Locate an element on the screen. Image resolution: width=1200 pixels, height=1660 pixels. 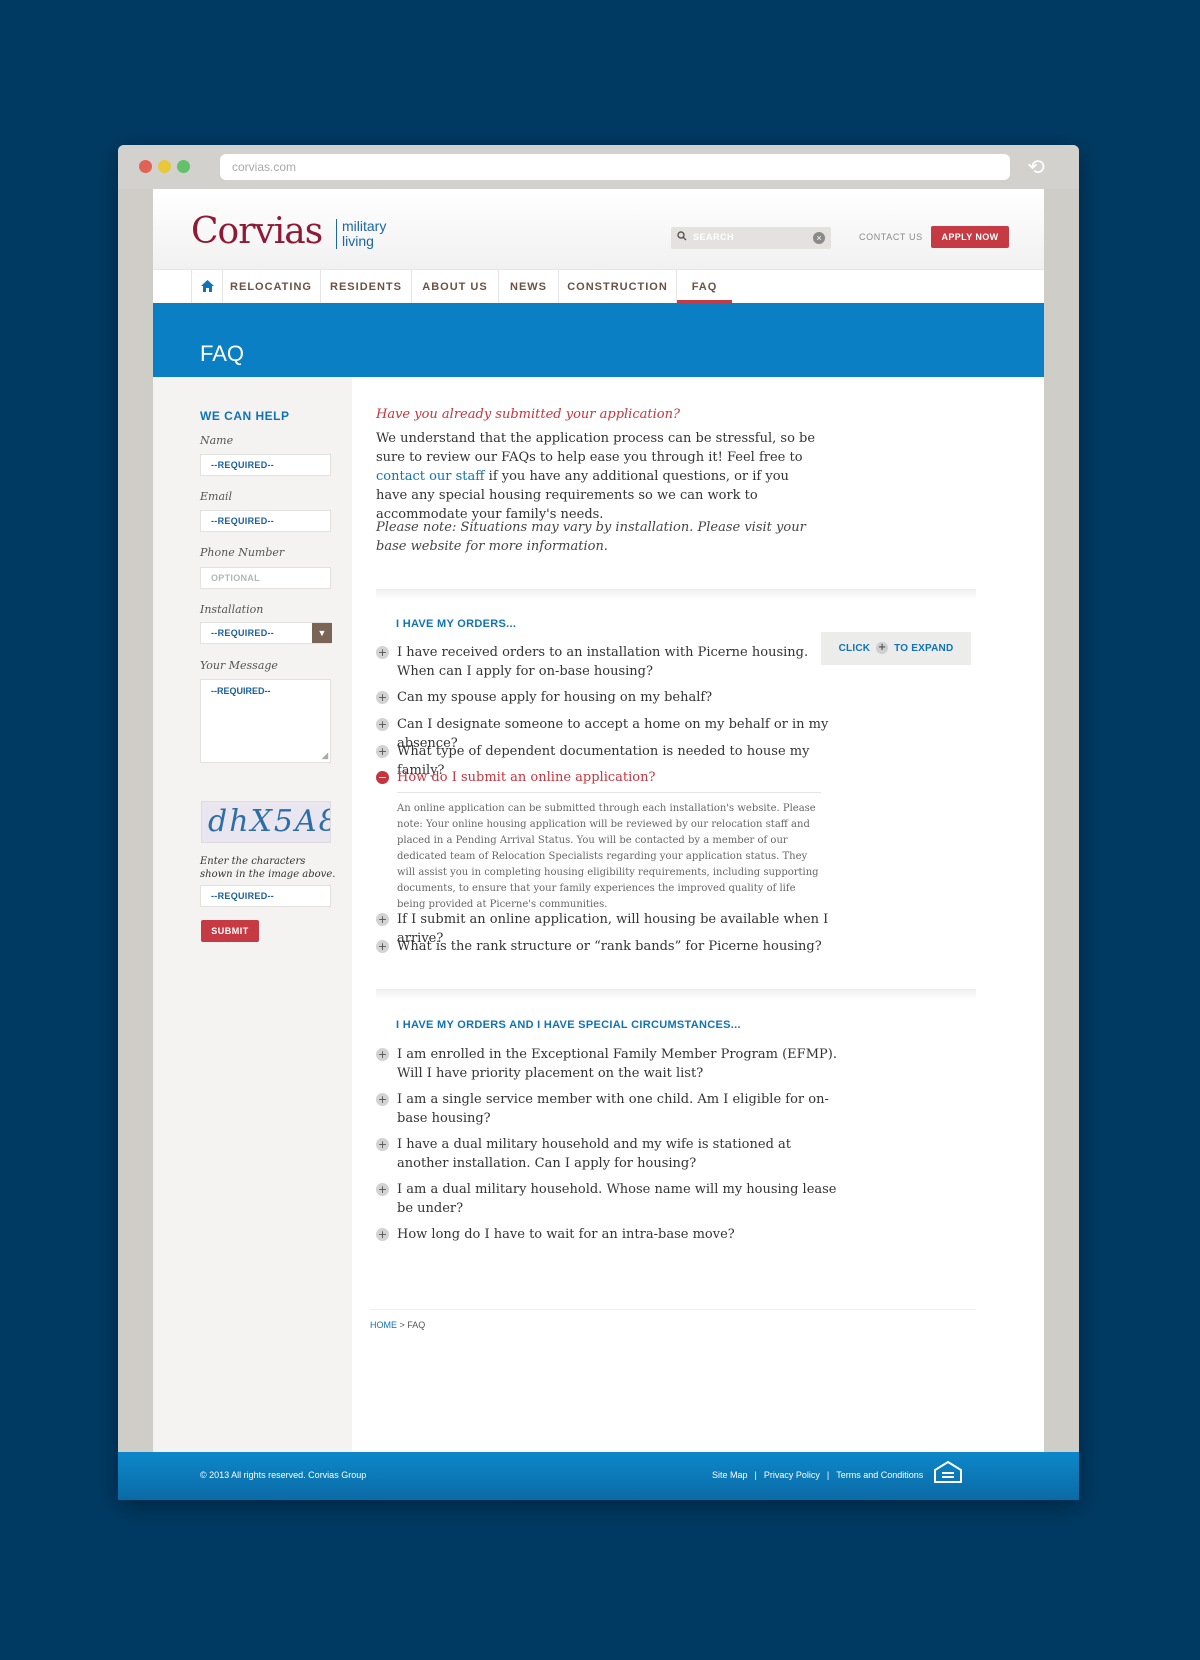
name-field: --REQUIRED-- is located at coordinates (265, 465).